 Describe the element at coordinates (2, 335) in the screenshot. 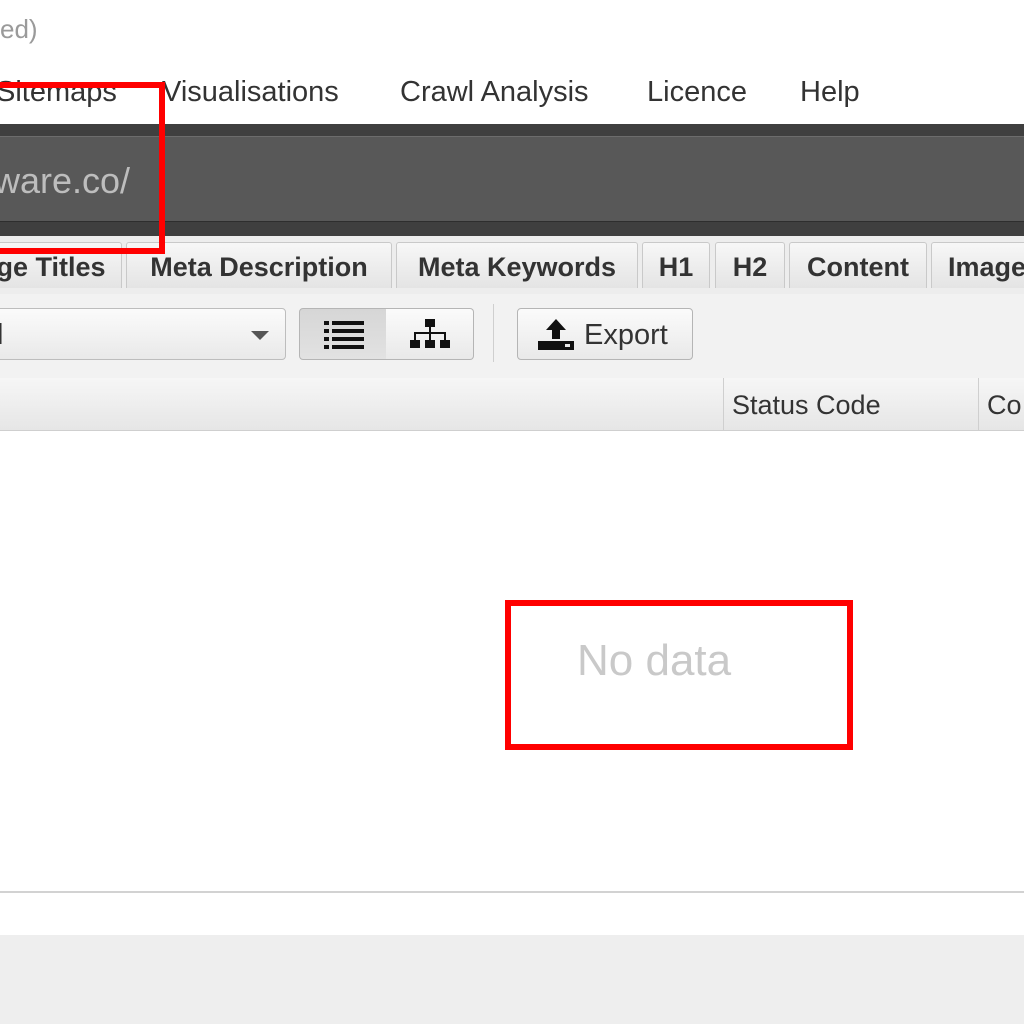

I see `filter-dropdown-value: l` at that location.